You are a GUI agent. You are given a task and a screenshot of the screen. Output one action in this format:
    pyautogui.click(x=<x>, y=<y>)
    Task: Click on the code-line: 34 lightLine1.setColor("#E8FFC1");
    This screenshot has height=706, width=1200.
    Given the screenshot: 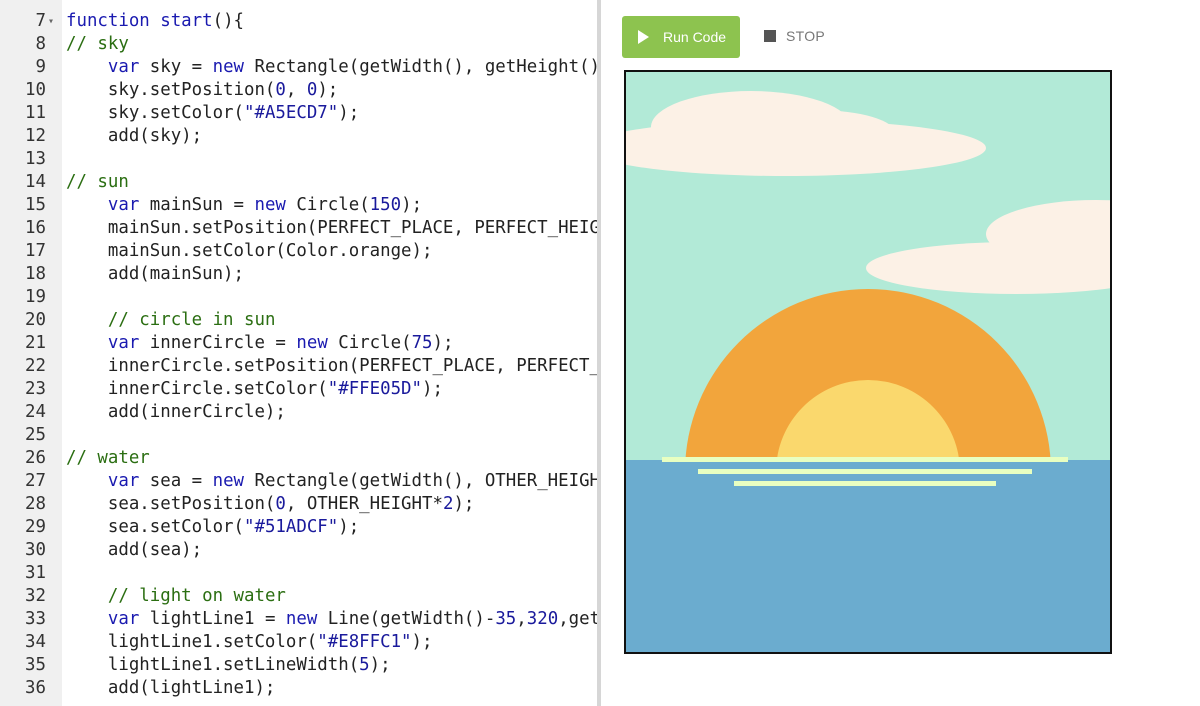 What is the action you would take?
    pyautogui.click(x=298, y=642)
    